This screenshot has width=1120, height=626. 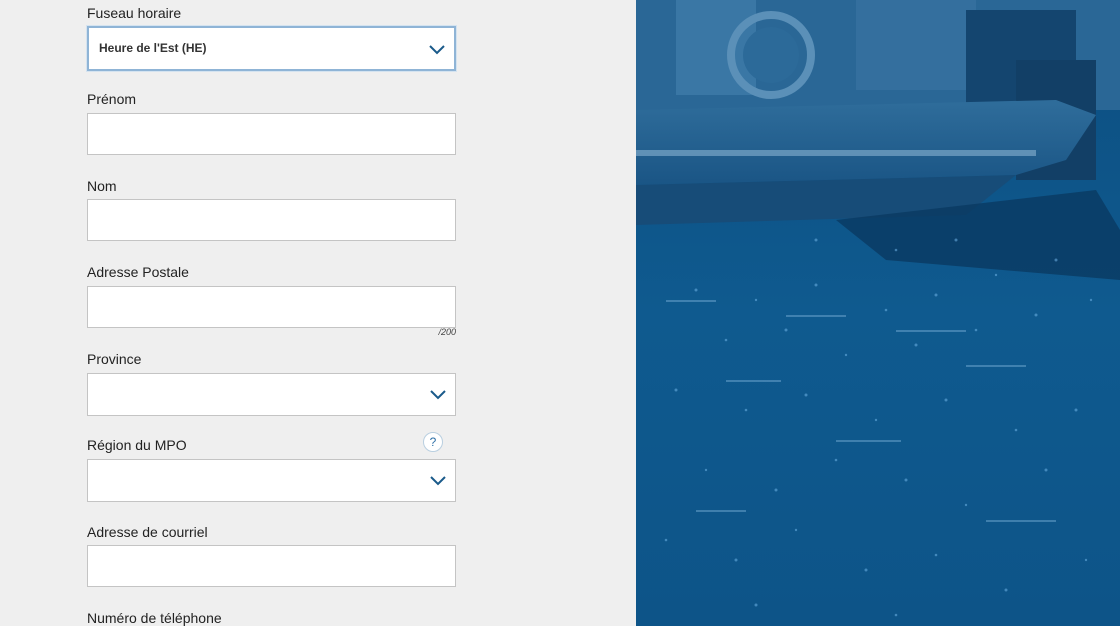 I want to click on first-name-field, so click(x=271, y=134).